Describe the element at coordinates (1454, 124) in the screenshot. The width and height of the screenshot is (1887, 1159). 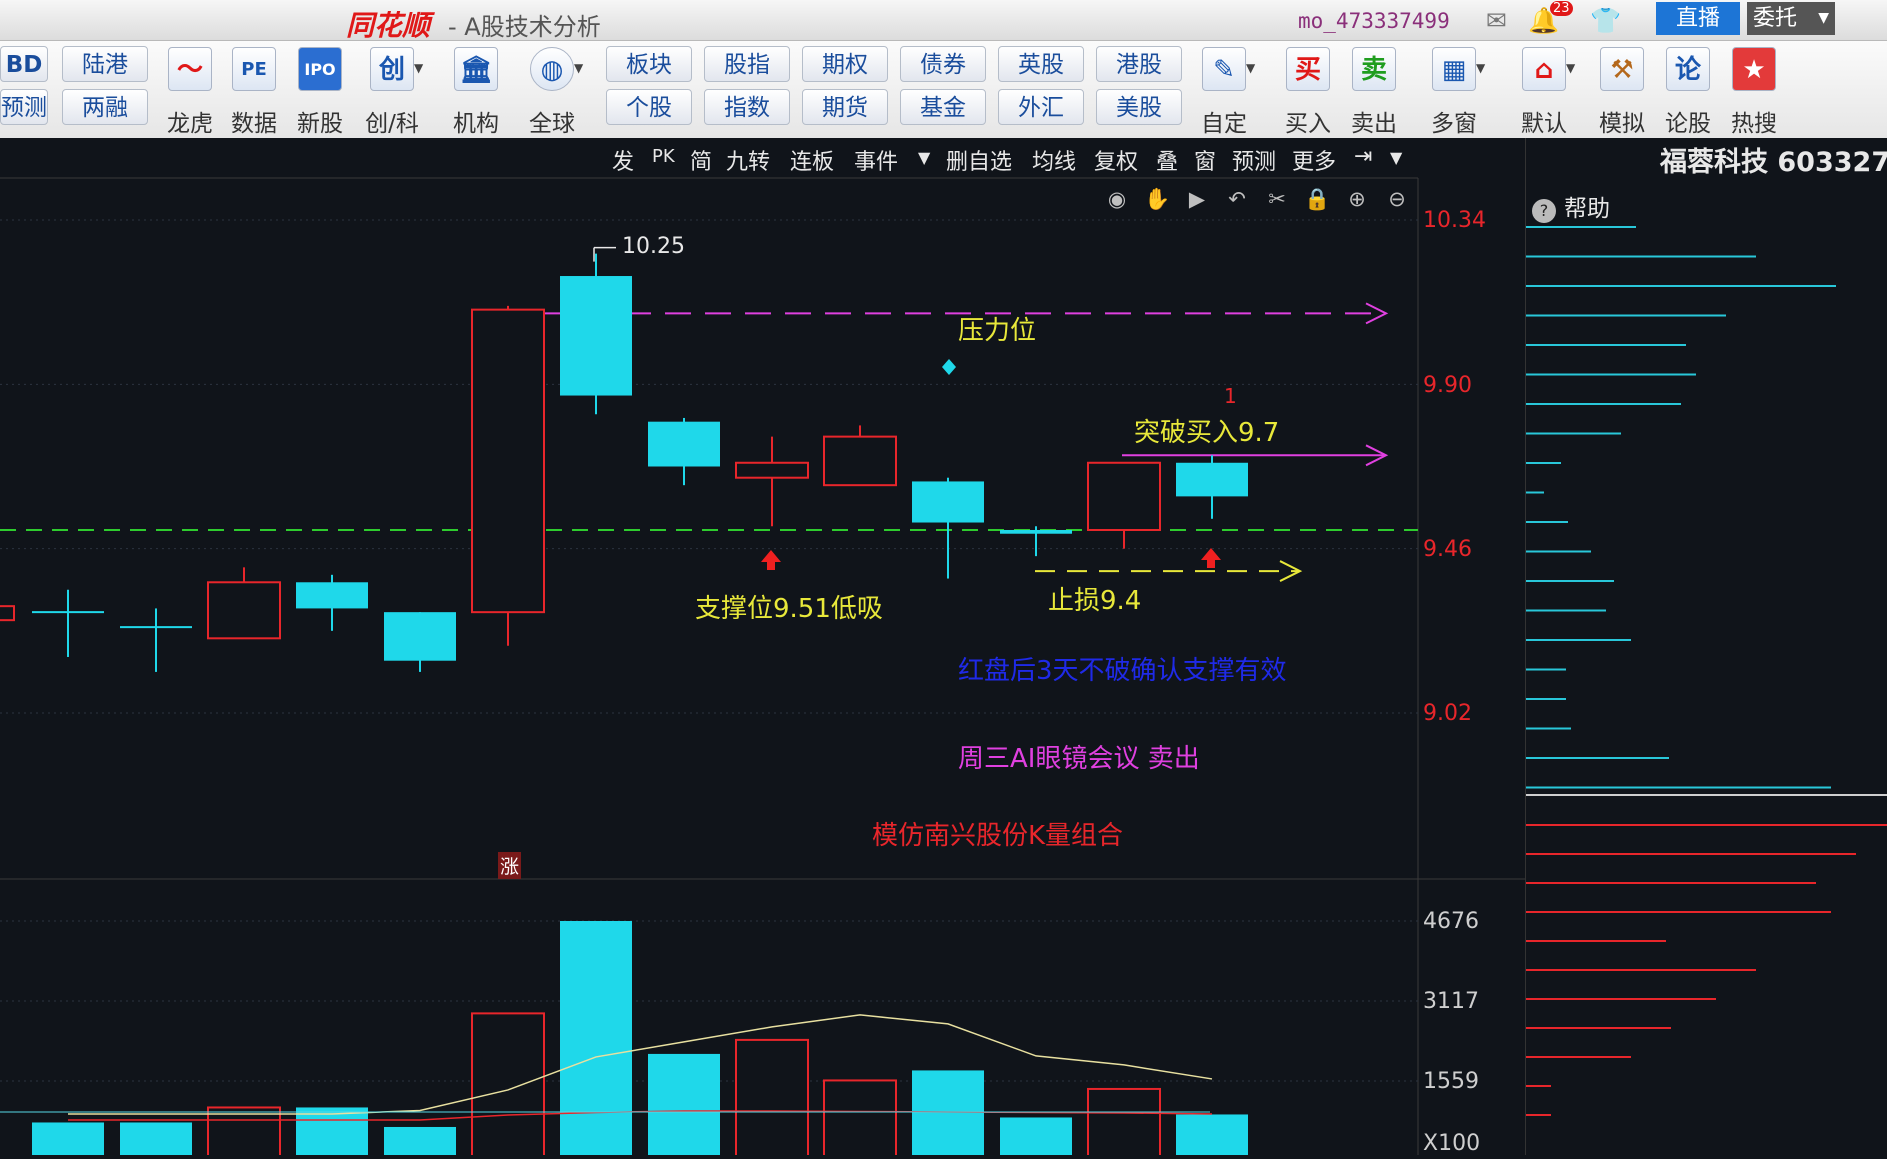
I see `multi-window-label: 多窗` at that location.